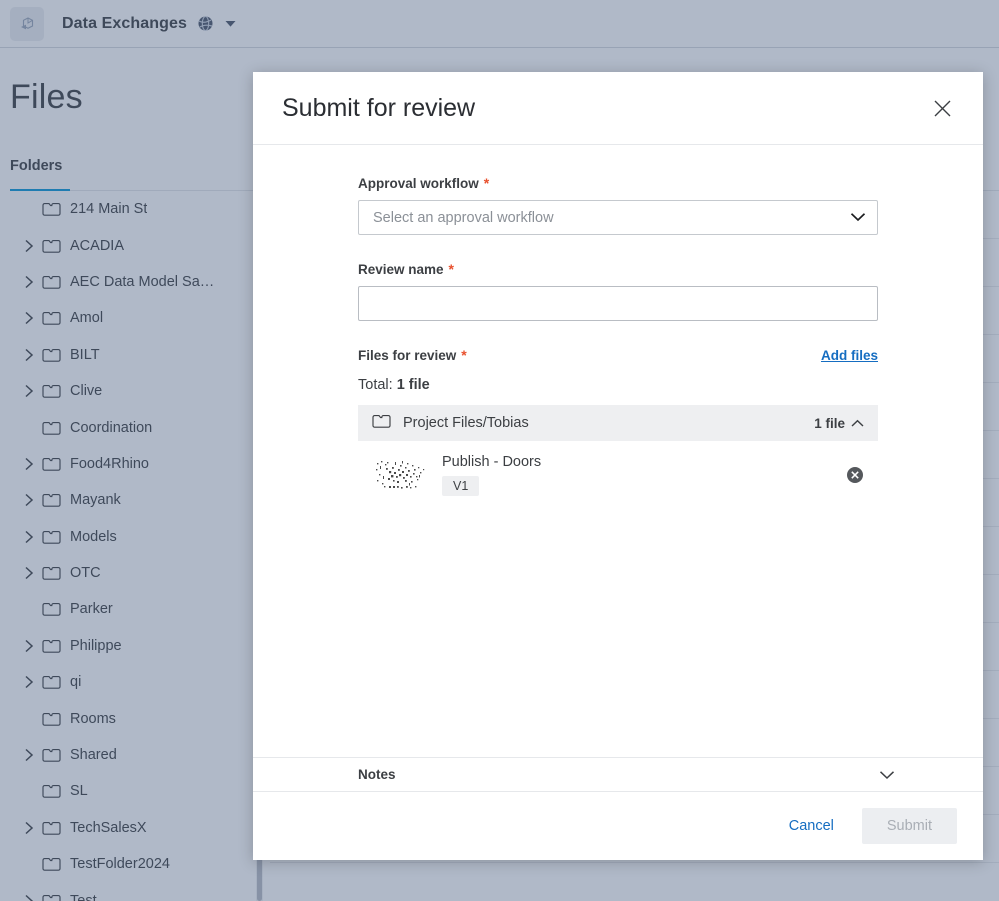  I want to click on modal-header: Submit for review, so click(618, 108).